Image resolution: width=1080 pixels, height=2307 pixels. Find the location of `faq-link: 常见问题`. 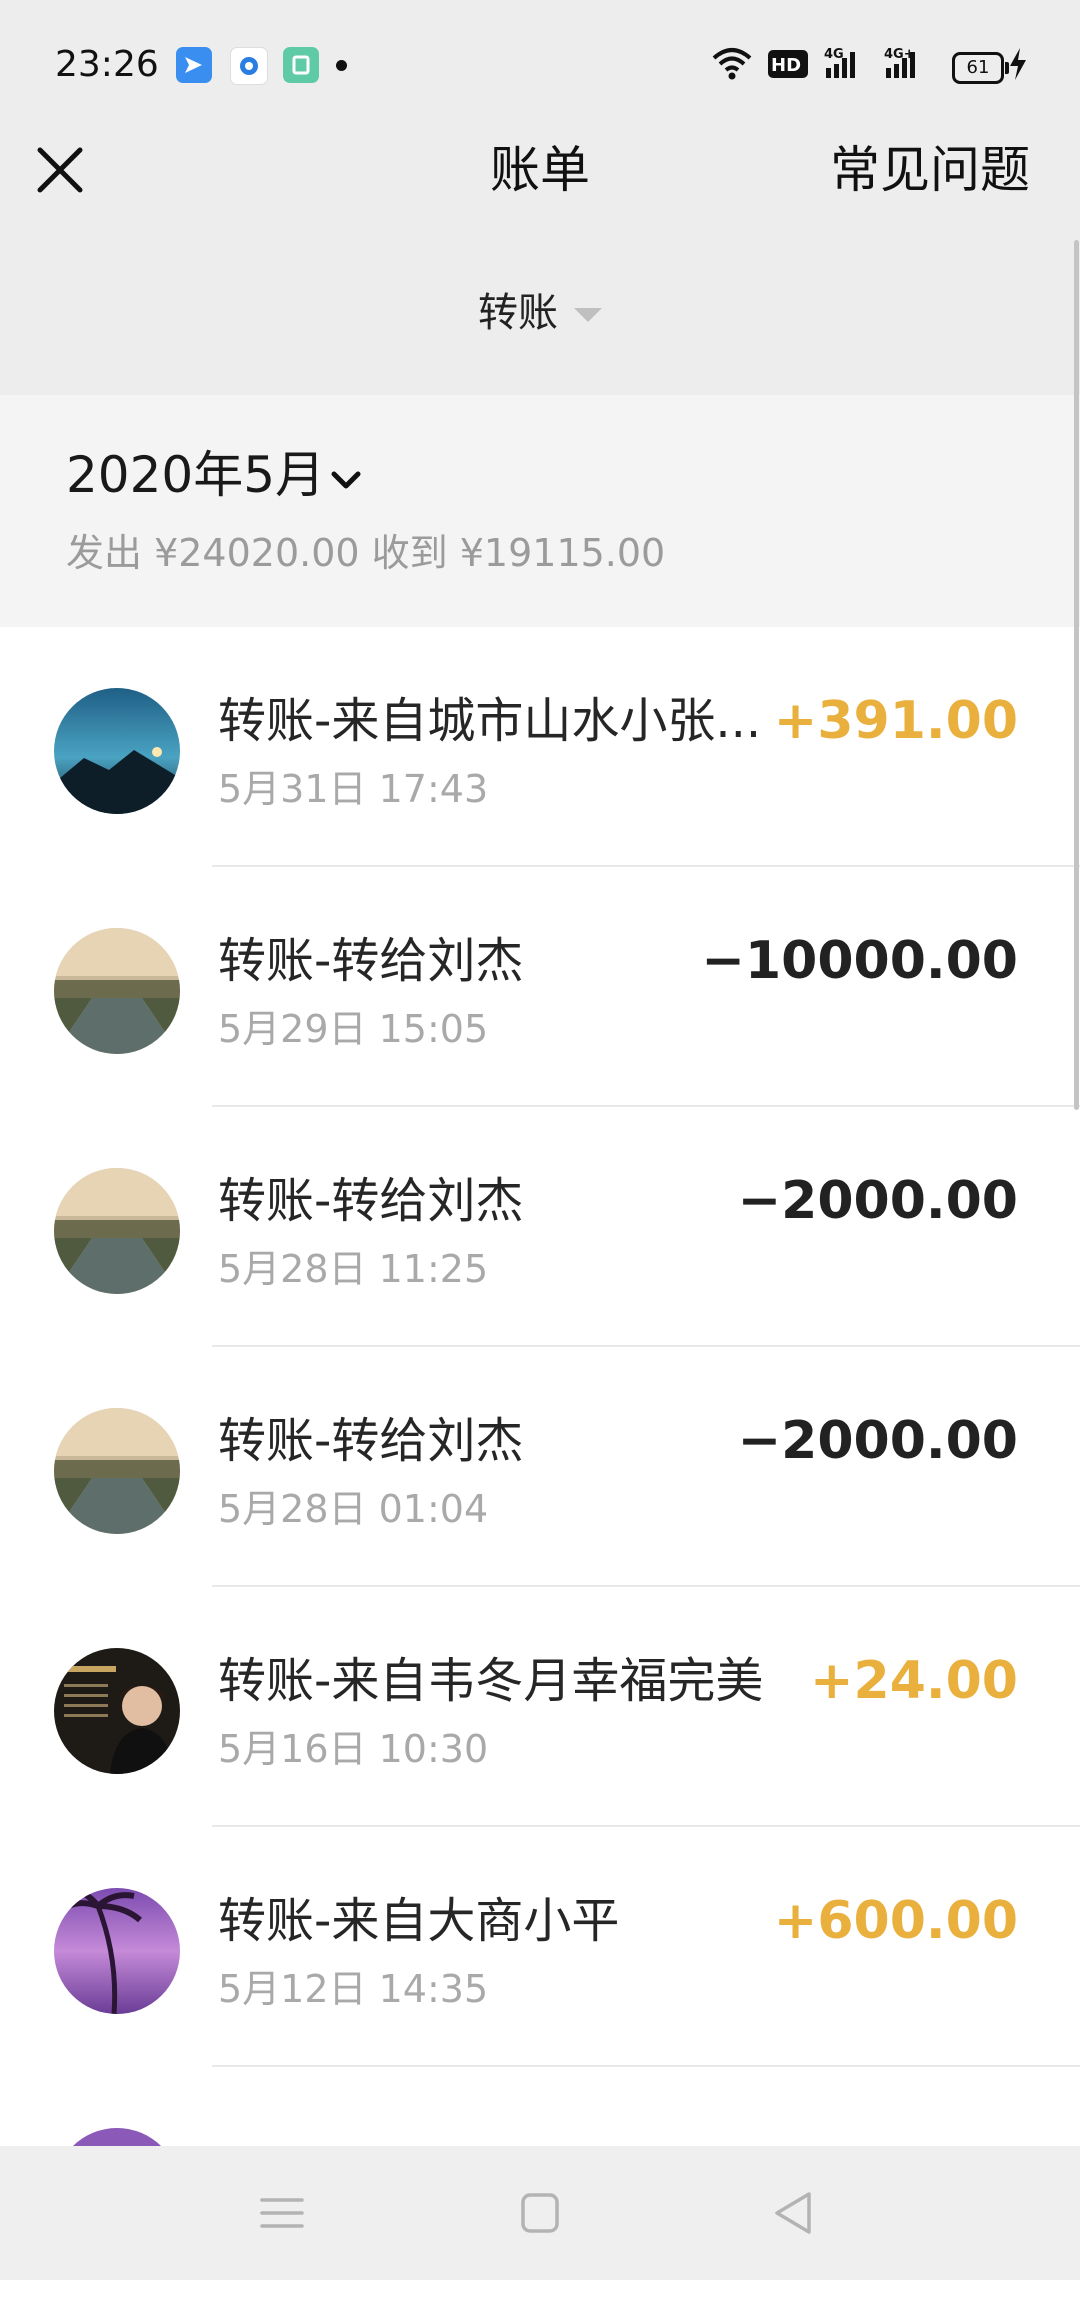

faq-link: 常见问题 is located at coordinates (930, 170).